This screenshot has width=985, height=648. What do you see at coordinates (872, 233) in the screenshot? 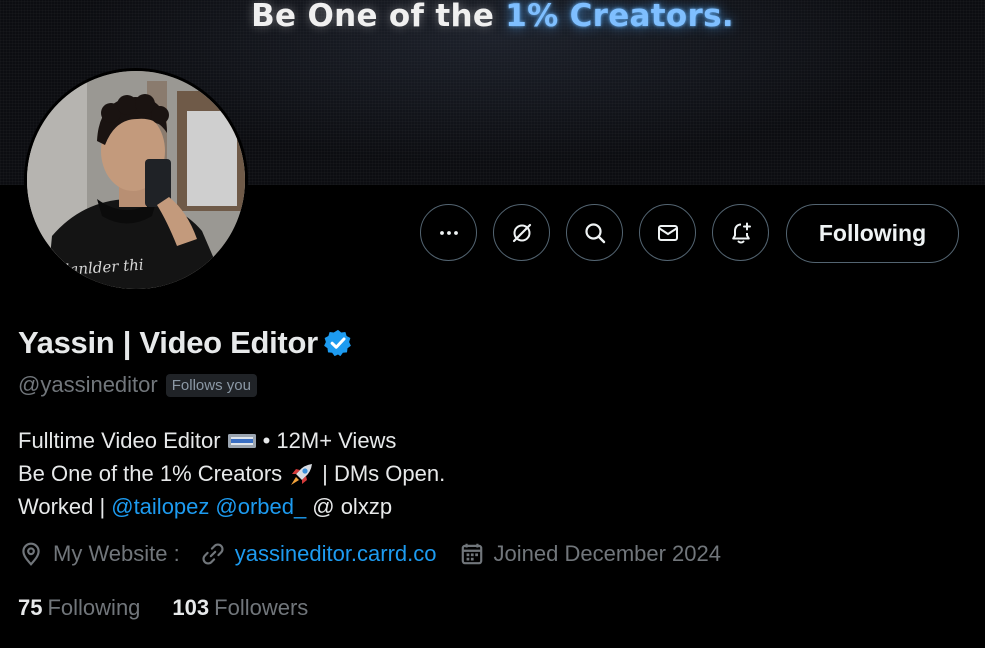
I see `following-button: Following` at bounding box center [872, 233].